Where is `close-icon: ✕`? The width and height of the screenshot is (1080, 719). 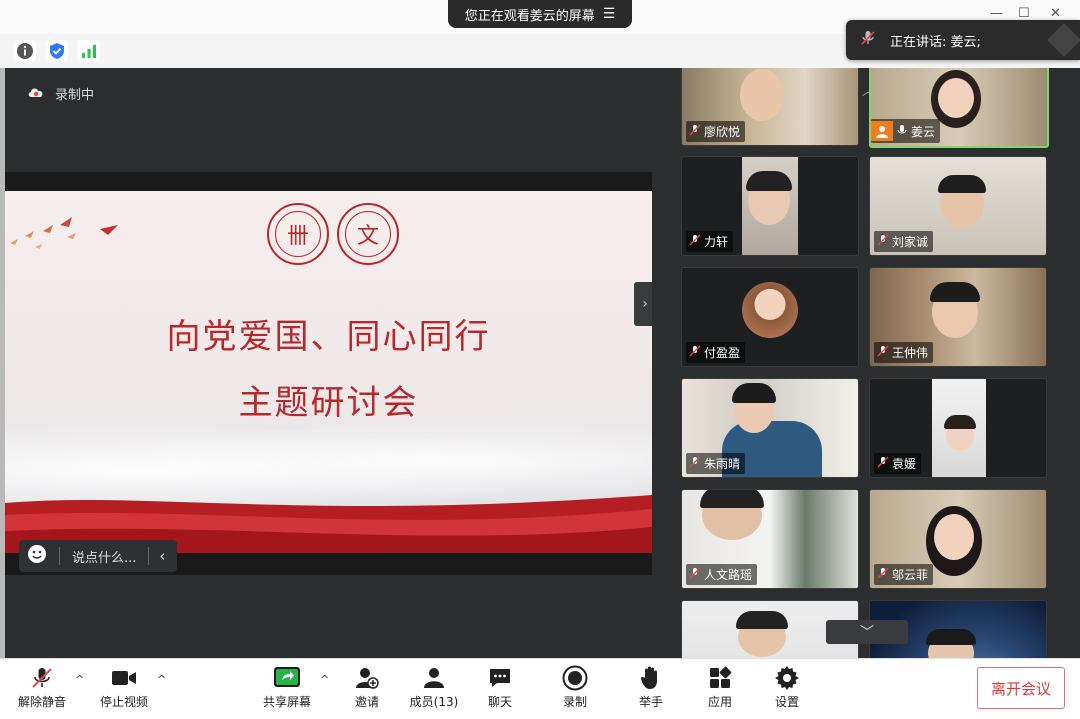 close-icon: ✕ is located at coordinates (1055, 13).